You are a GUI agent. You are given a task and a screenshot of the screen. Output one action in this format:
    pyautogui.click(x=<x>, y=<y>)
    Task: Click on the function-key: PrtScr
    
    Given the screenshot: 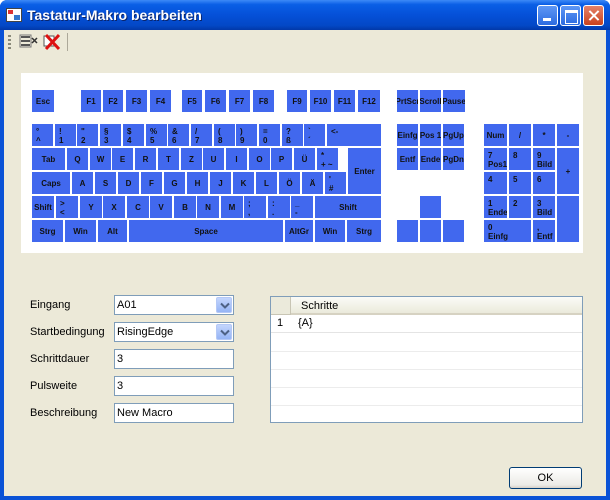 What is the action you would take?
    pyautogui.click(x=407, y=101)
    